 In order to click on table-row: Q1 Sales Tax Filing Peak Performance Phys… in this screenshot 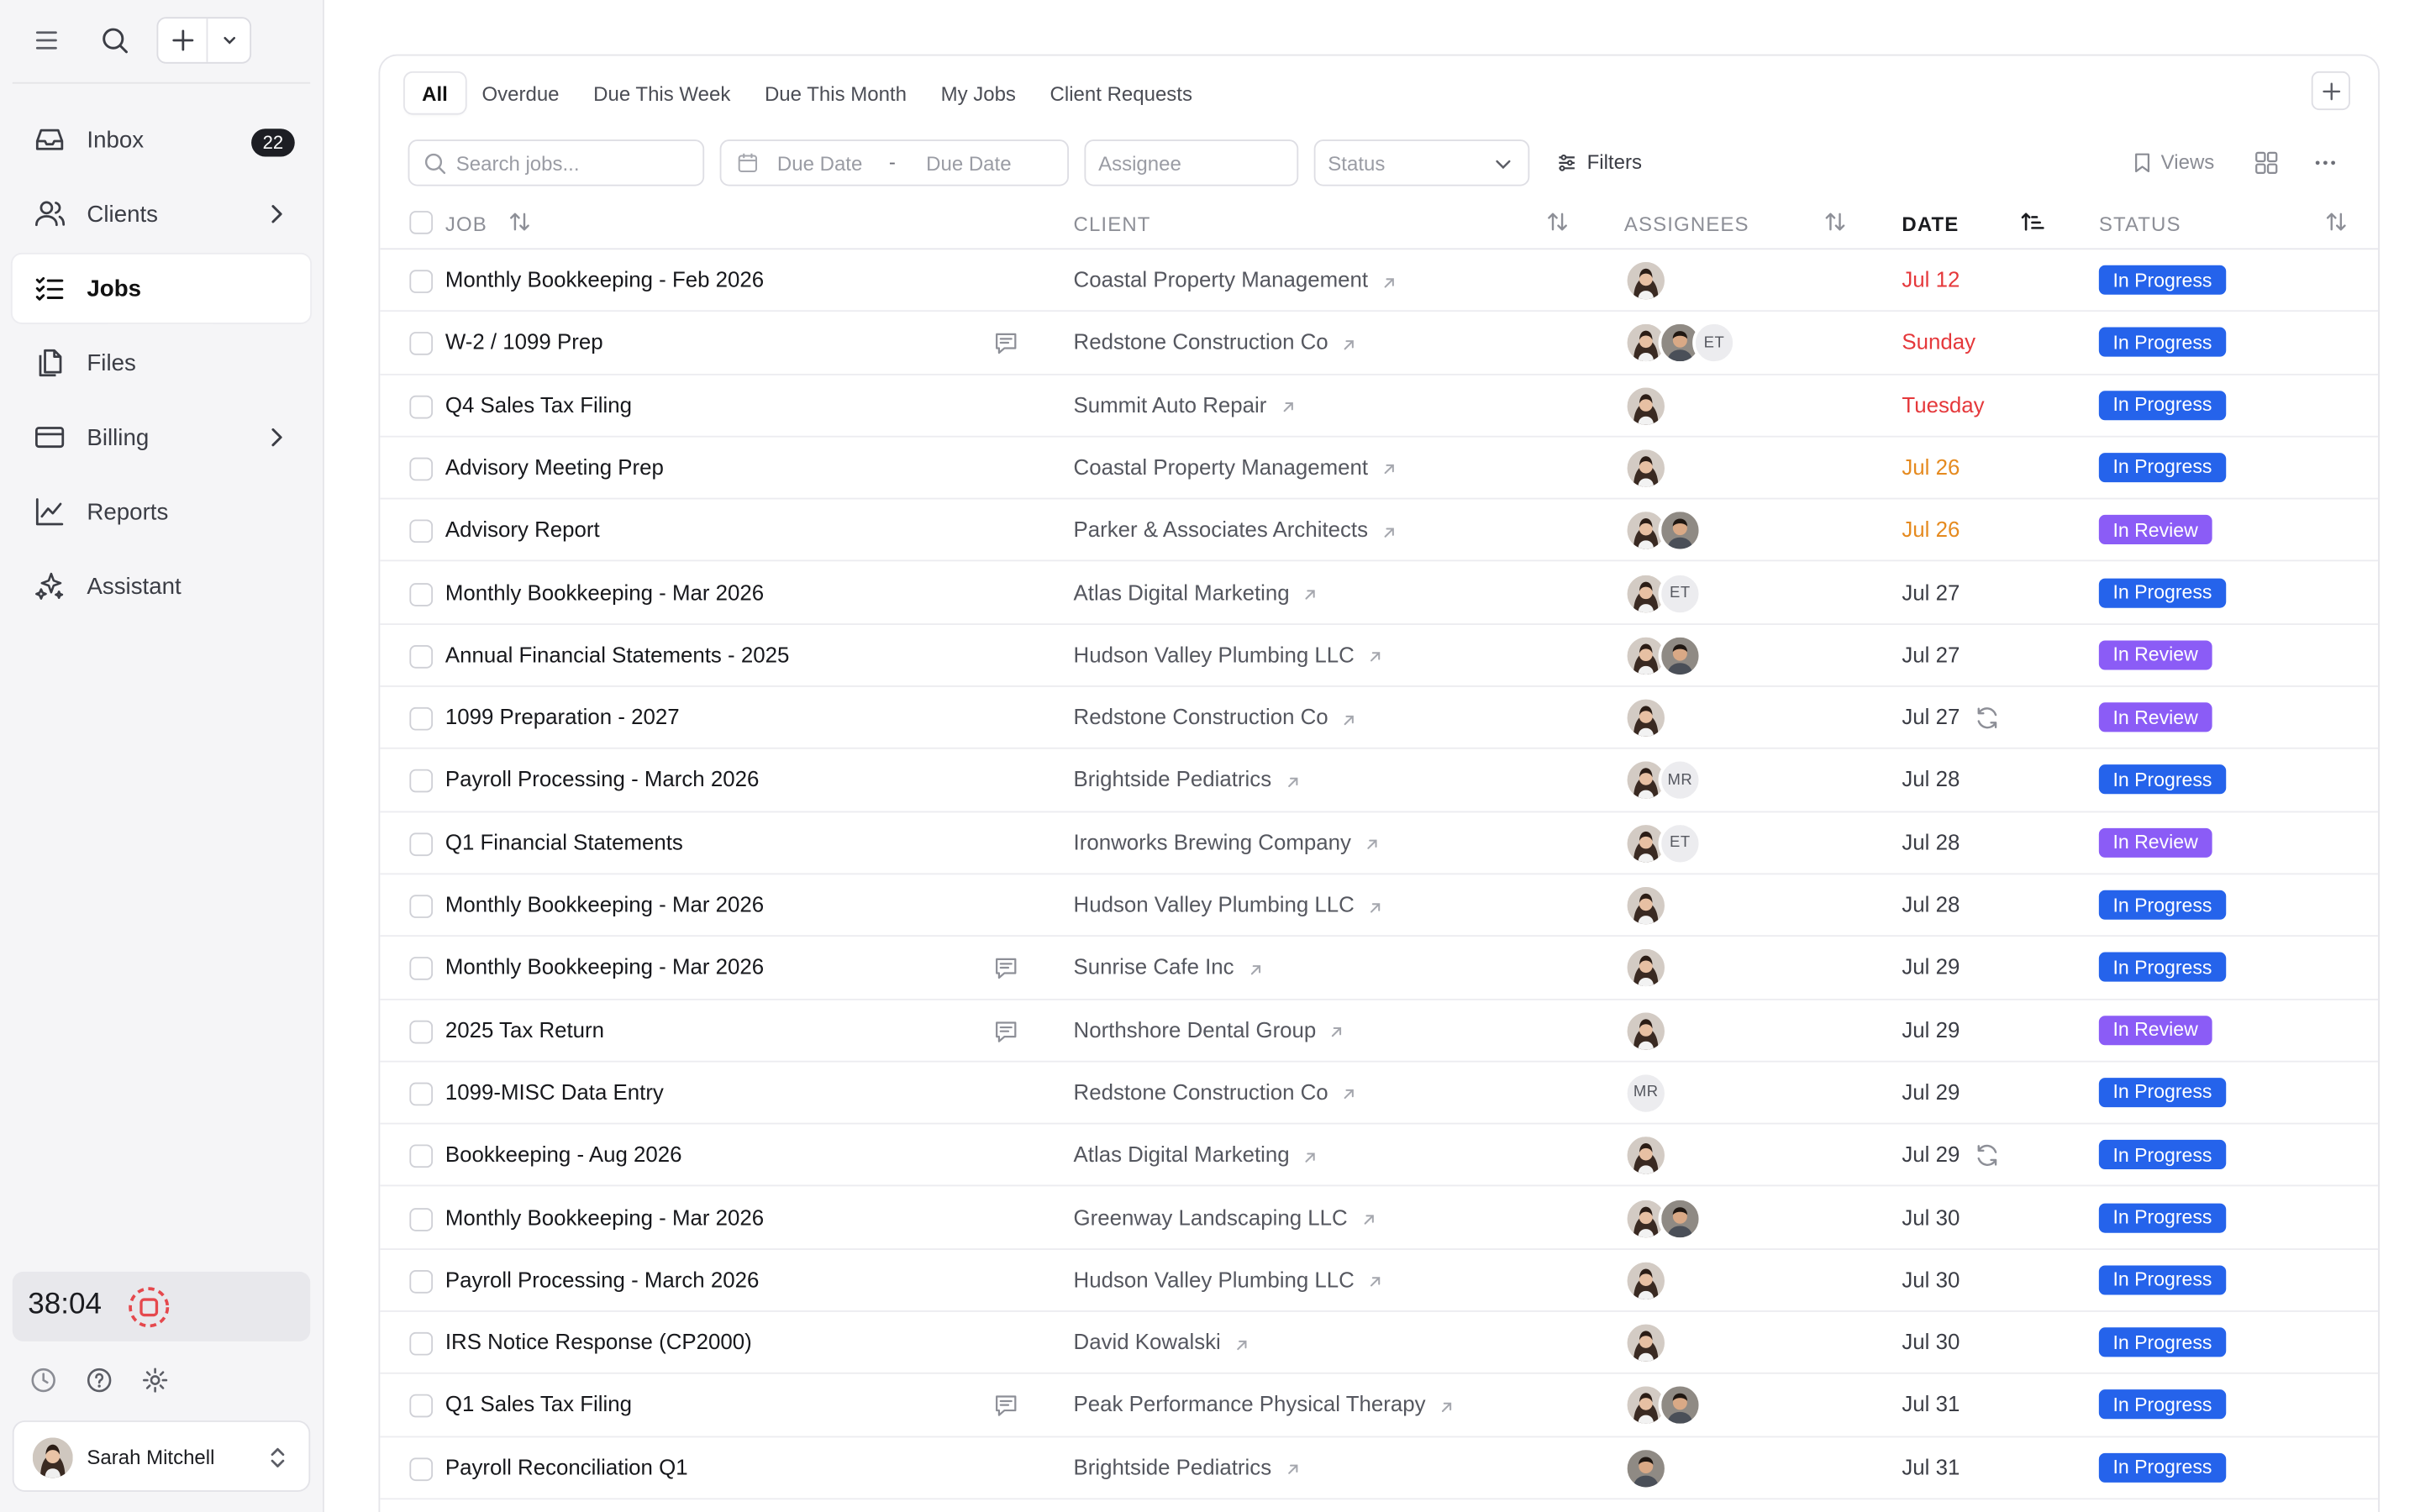, I will do `click(1379, 1405)`.